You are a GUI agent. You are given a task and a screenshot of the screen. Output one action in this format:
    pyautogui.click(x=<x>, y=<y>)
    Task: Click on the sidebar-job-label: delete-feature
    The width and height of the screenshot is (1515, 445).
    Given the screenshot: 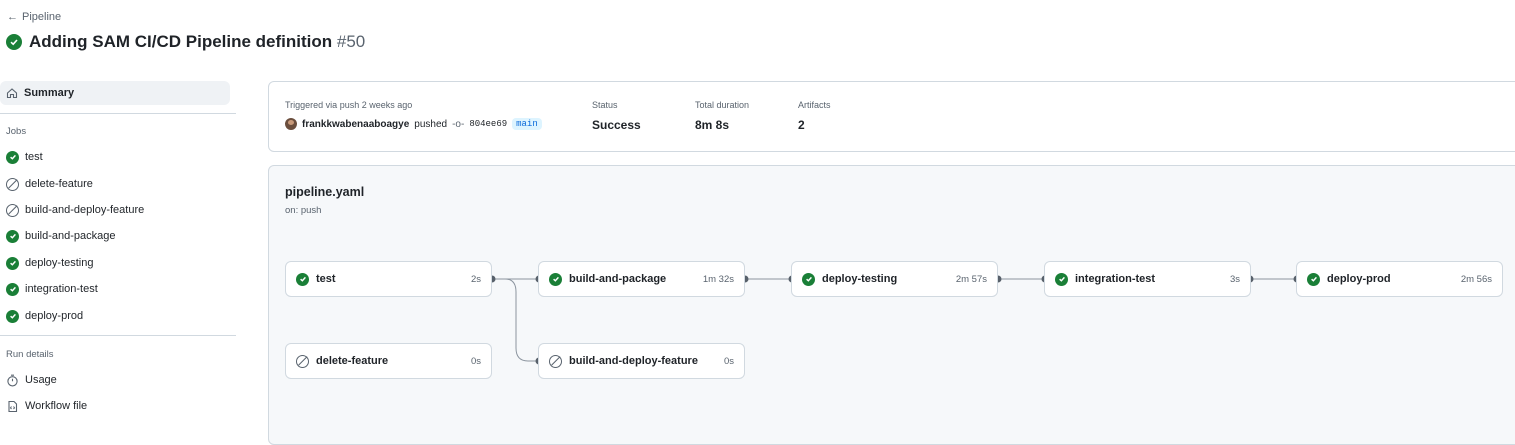 What is the action you would take?
    pyautogui.click(x=59, y=184)
    